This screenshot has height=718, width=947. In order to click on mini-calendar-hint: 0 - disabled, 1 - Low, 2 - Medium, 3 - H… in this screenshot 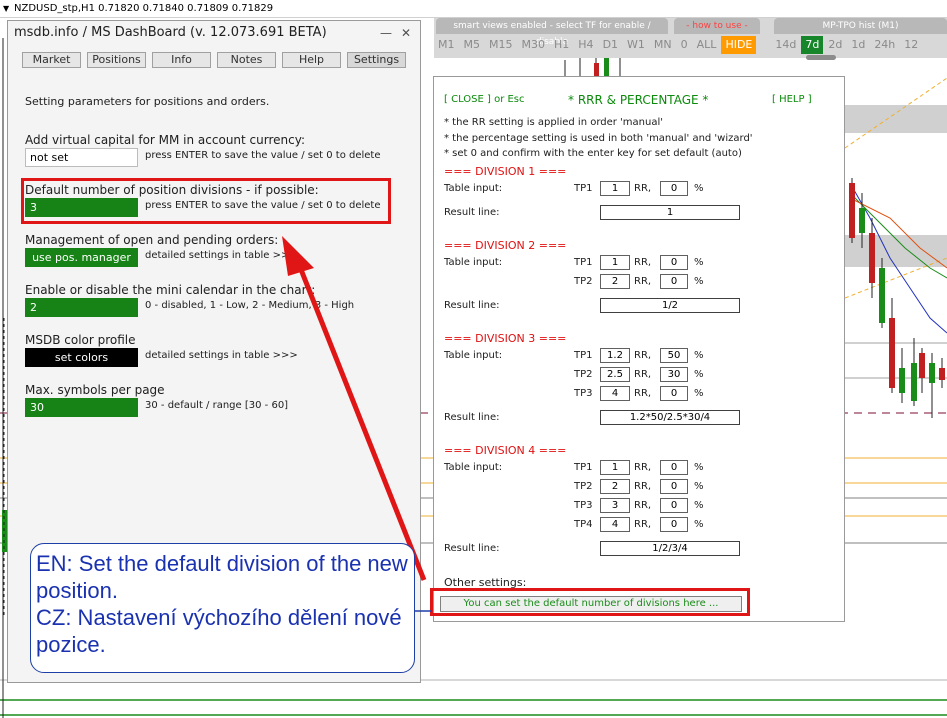, I will do `click(250, 305)`.